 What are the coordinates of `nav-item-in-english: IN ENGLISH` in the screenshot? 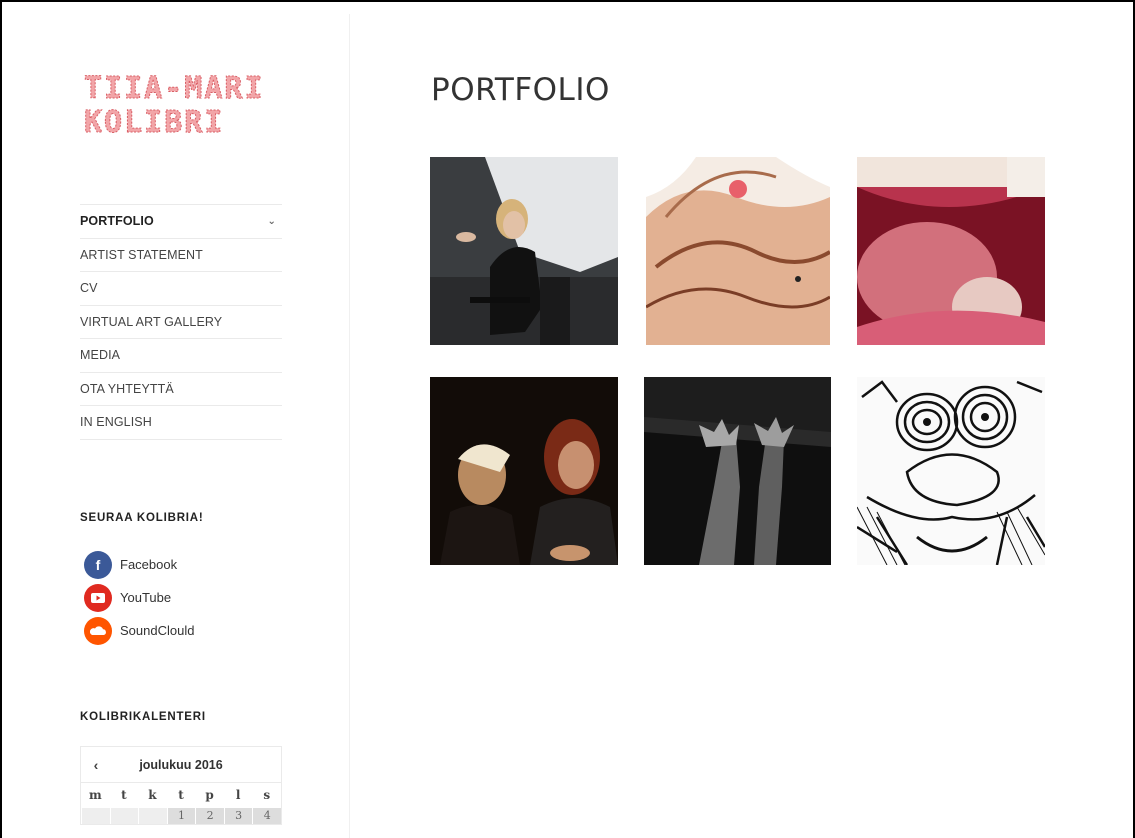 It's located at (181, 423).